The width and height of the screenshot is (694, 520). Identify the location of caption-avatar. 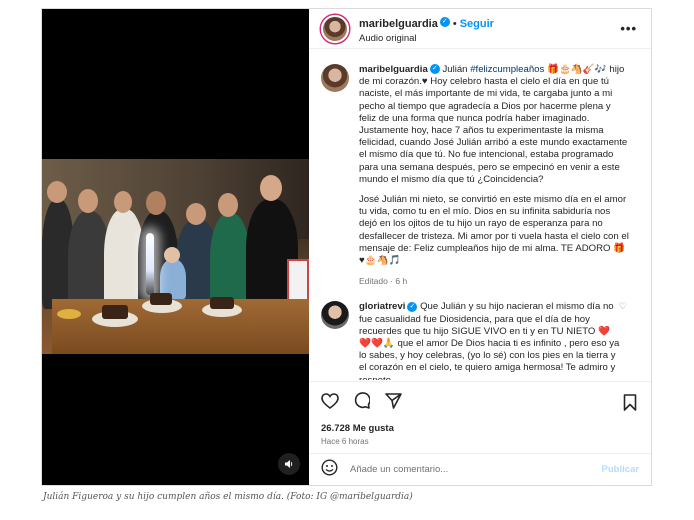
(335, 78).